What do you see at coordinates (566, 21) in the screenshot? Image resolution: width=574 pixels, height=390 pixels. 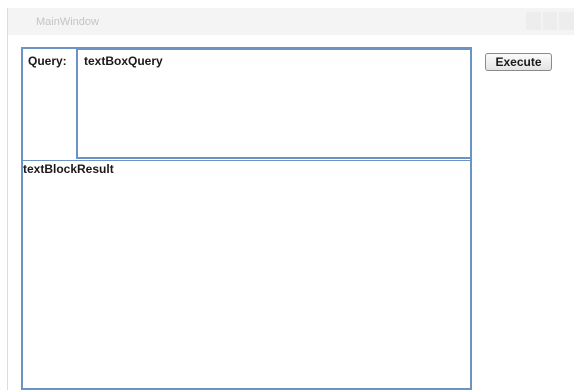 I see `close-button` at bounding box center [566, 21].